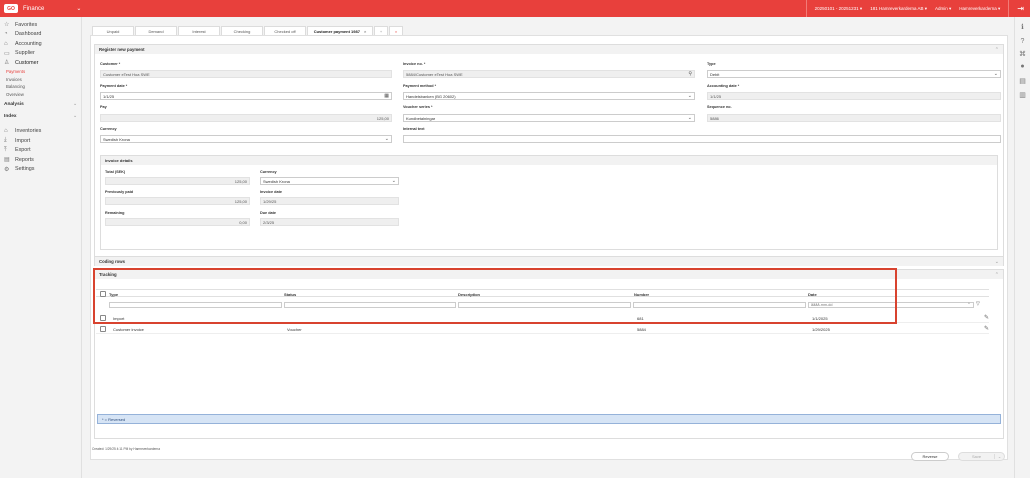 The width and height of the screenshot is (1030, 478). I want to click on voucher-series-select: Kundbetalningar ⌄, so click(549, 118).